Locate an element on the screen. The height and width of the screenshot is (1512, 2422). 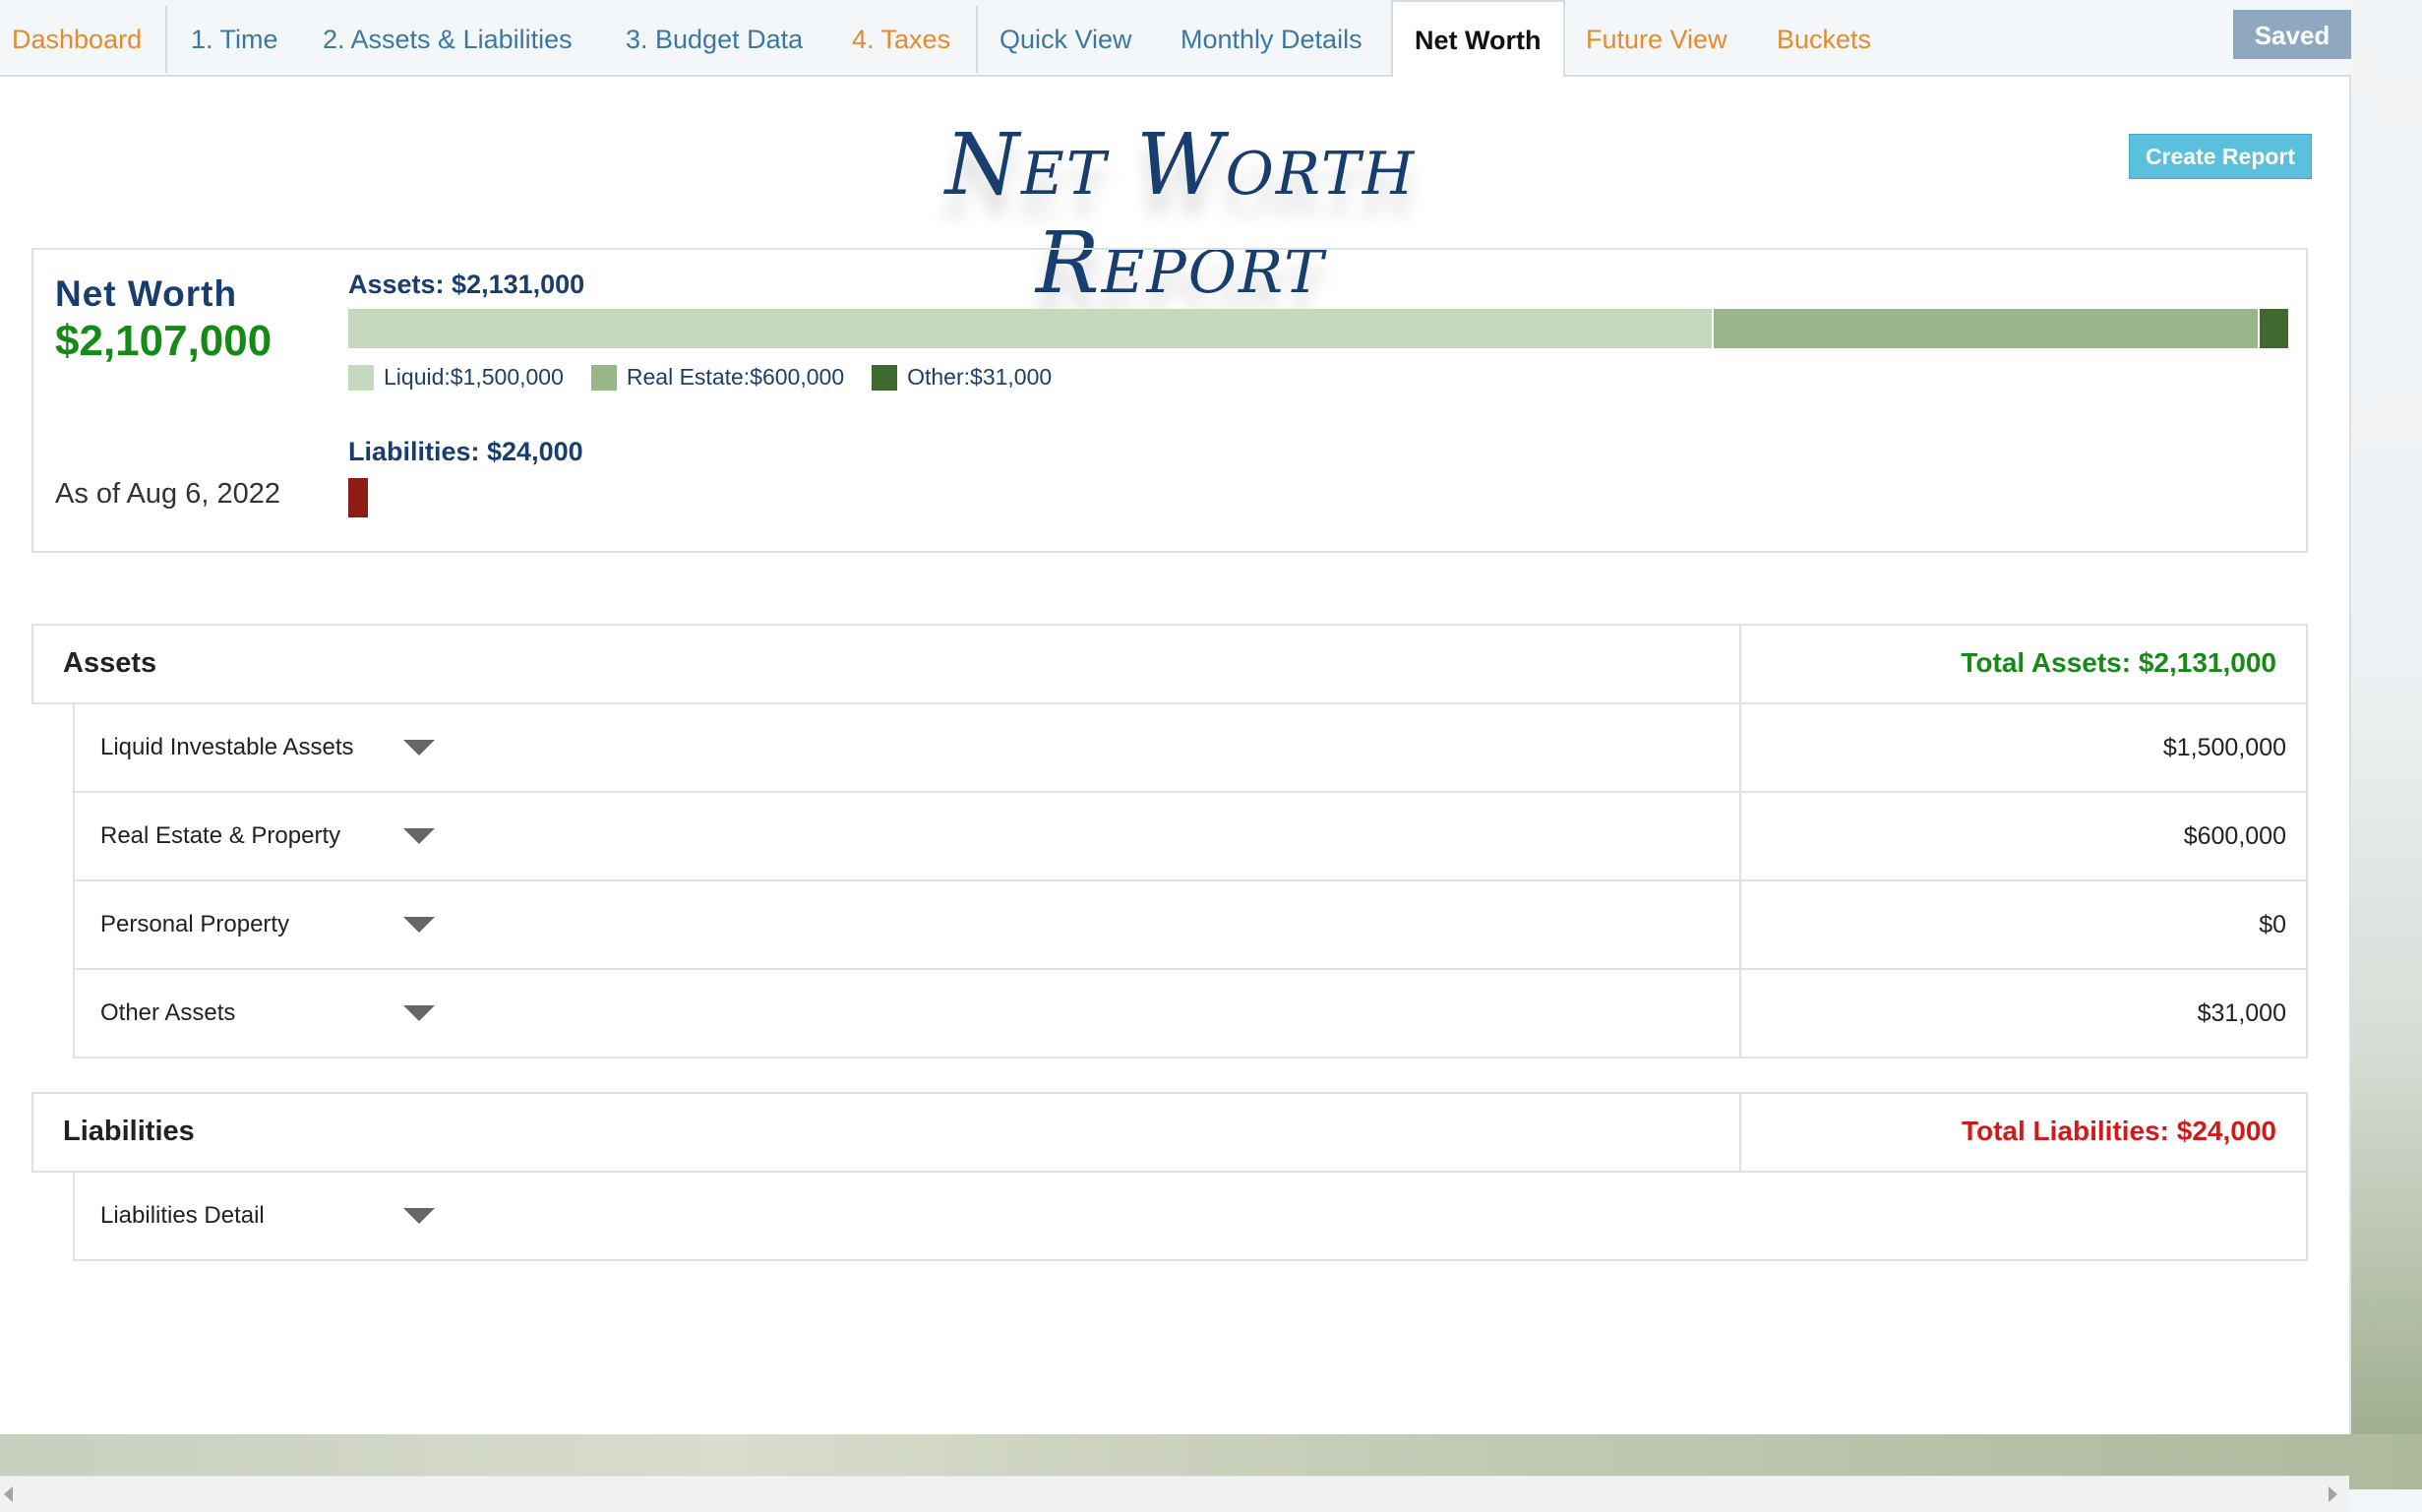
asset-bar-other is located at coordinates (2274, 329).